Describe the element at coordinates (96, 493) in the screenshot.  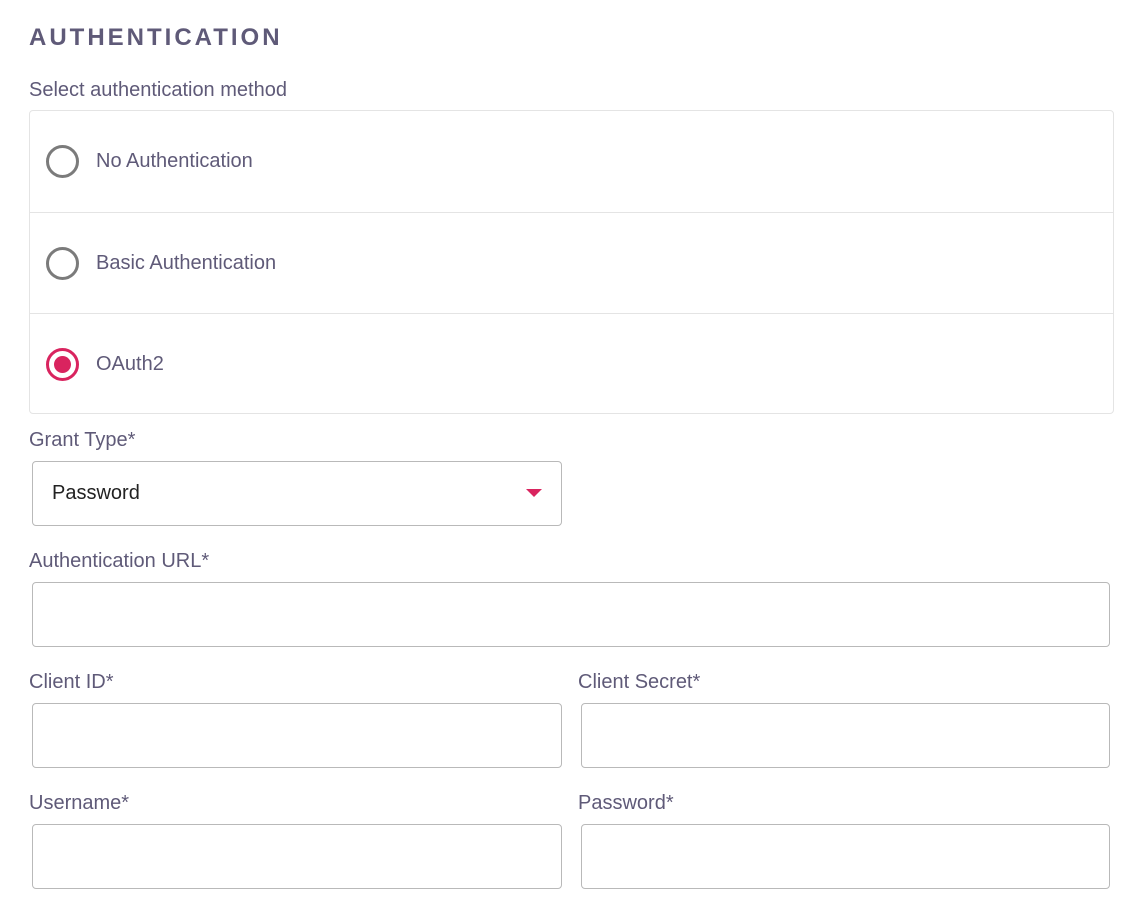
I see `grant-type-value: Password` at that location.